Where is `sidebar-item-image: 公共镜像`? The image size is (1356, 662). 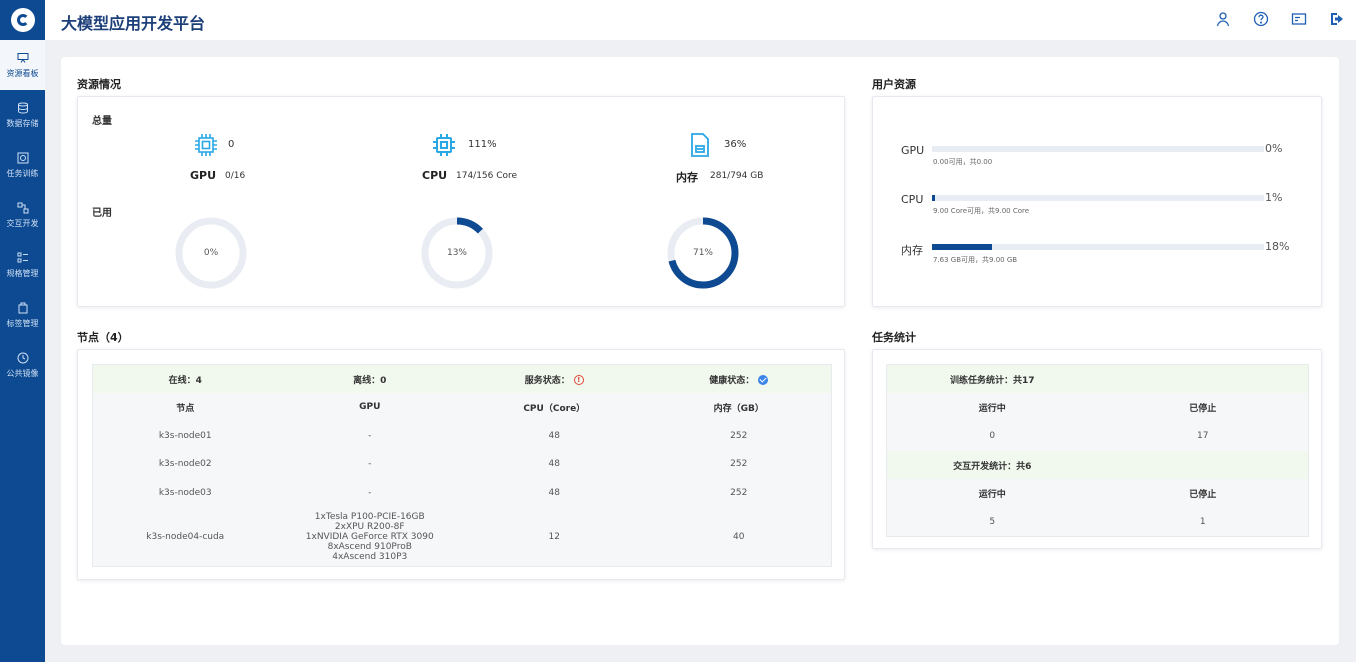 sidebar-item-image: 公共镜像 is located at coordinates (22, 365).